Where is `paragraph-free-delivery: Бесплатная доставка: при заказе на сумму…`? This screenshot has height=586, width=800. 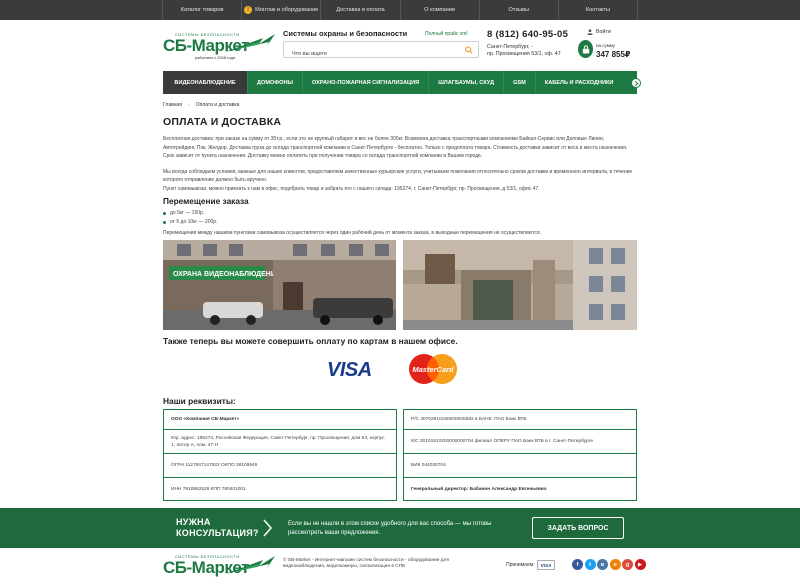 paragraph-free-delivery: Бесплатная доставка: при заказе на сумму… is located at coordinates (395, 148).